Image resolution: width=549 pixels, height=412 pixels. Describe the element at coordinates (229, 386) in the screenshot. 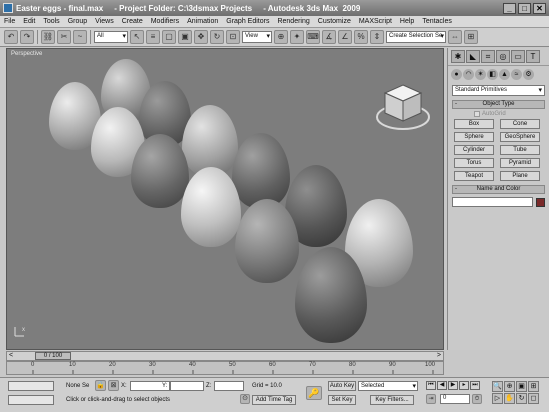

I see `z-coord-field` at that location.